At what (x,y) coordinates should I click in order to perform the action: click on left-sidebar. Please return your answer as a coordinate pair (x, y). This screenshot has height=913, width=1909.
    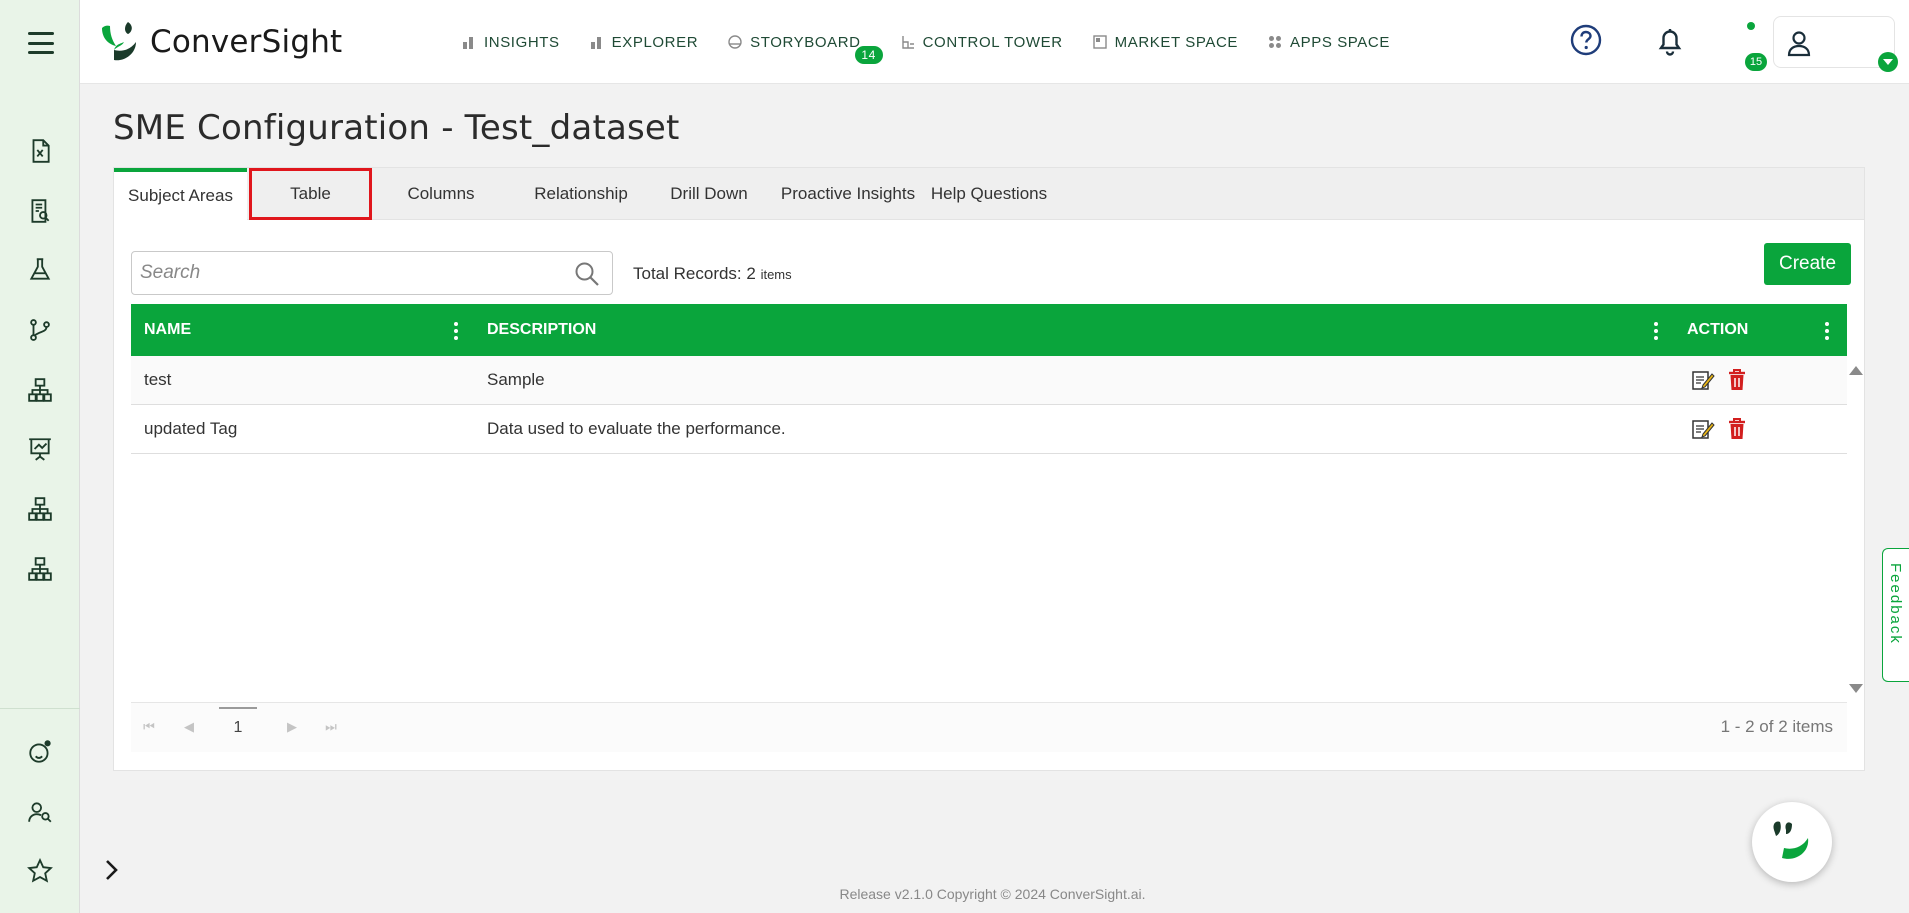
    Looking at the image, I should click on (40, 456).